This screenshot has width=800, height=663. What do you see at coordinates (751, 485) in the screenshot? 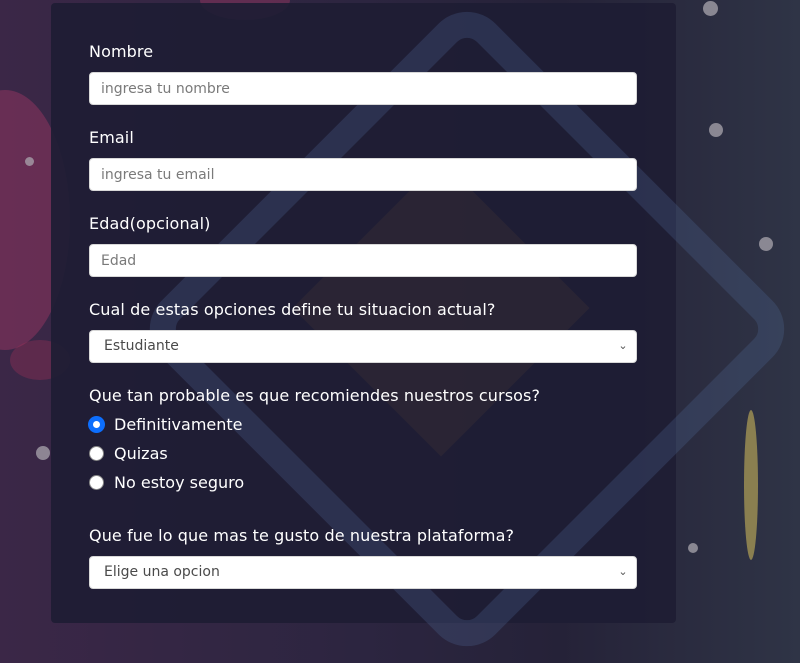
I see `background-blob` at bounding box center [751, 485].